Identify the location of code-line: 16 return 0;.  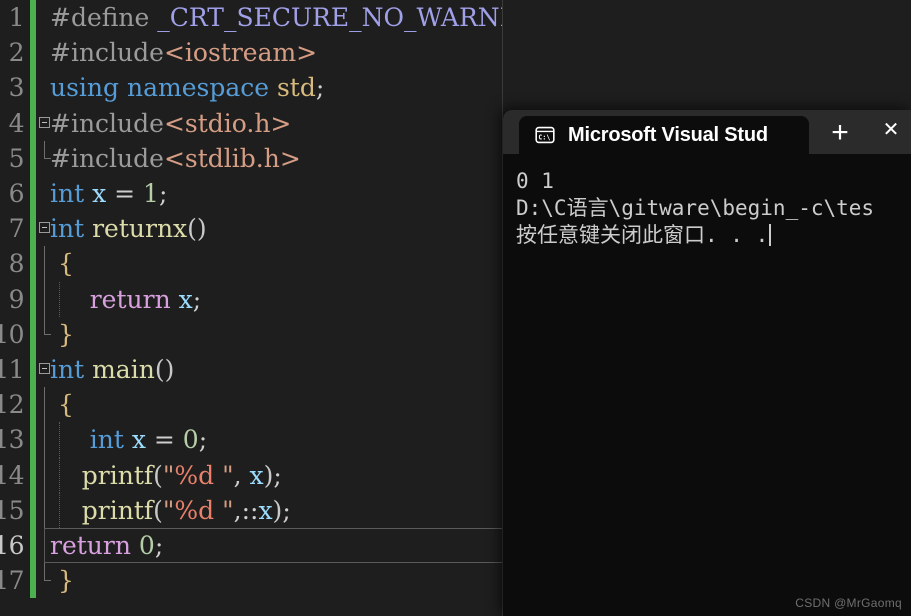
(251, 546).